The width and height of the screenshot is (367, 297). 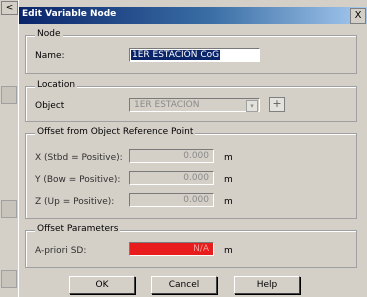 I want to click on object-select-value: 1ER ESTACION, so click(x=167, y=105).